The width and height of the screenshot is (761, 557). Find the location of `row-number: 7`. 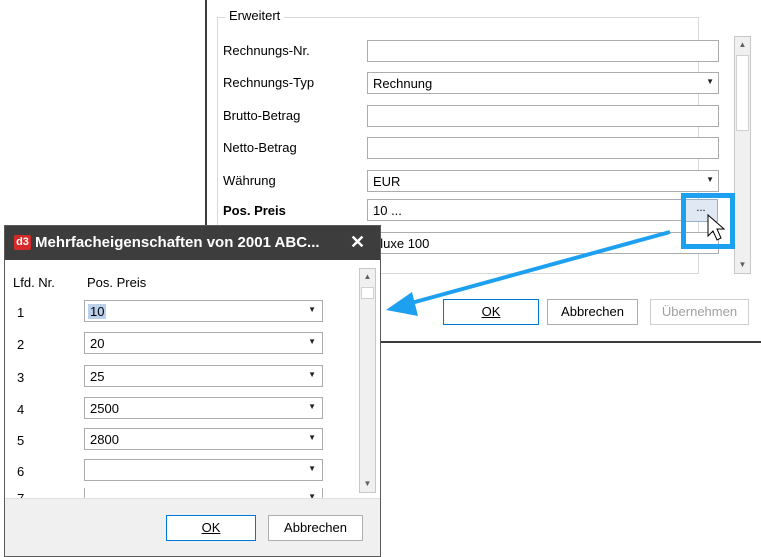

row-number: 7 is located at coordinates (20, 494).